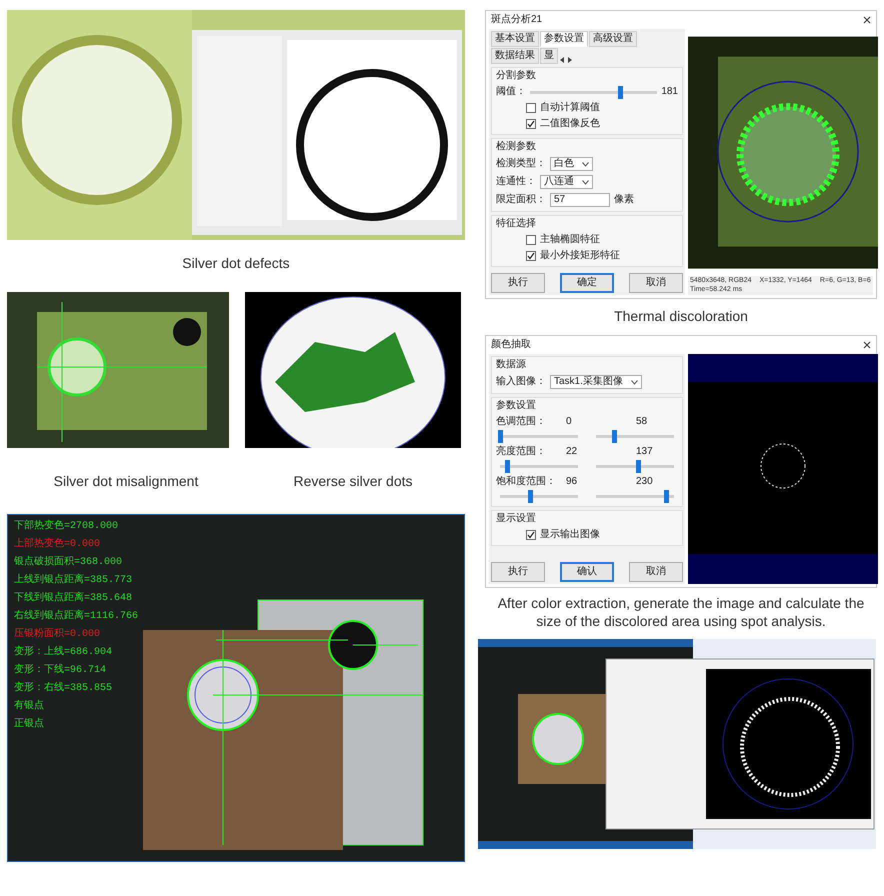  Describe the element at coordinates (29, 706) in the screenshot. I see `measurement-text: 有银点` at that location.